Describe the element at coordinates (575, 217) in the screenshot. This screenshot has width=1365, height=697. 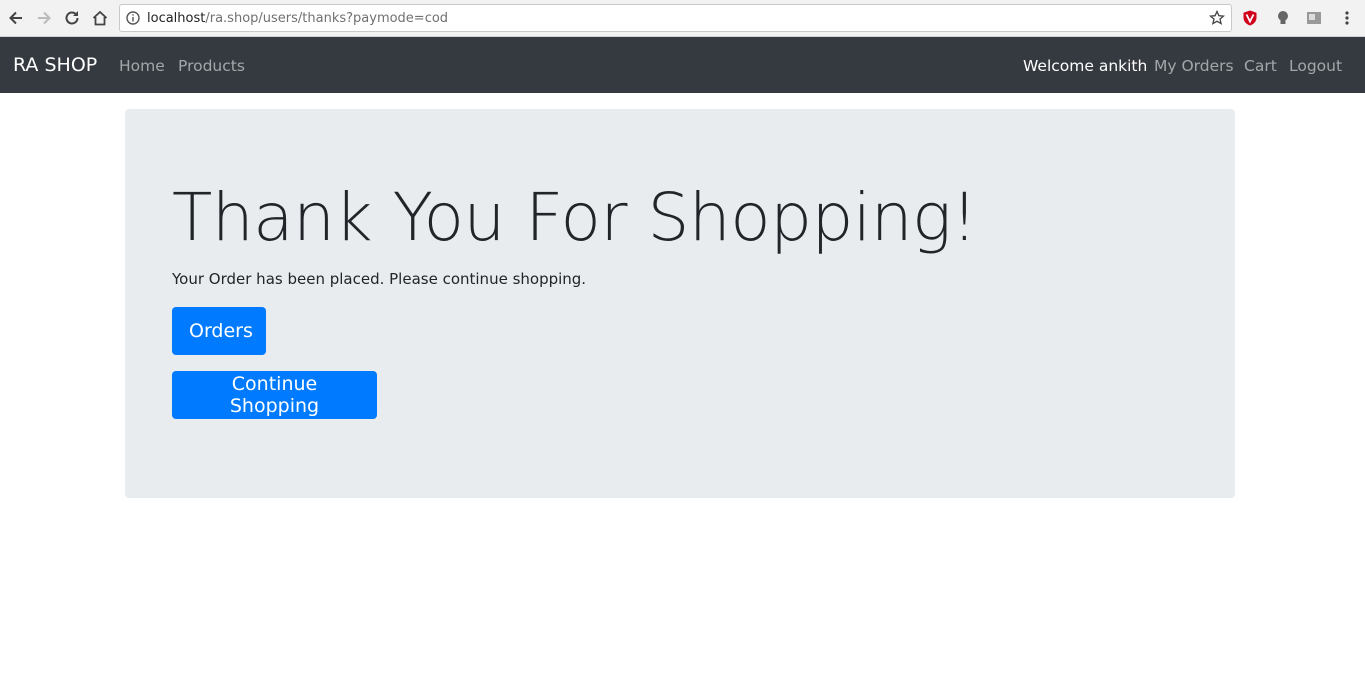
I see `thank-you-heading: Thank You For Shopping!` at that location.